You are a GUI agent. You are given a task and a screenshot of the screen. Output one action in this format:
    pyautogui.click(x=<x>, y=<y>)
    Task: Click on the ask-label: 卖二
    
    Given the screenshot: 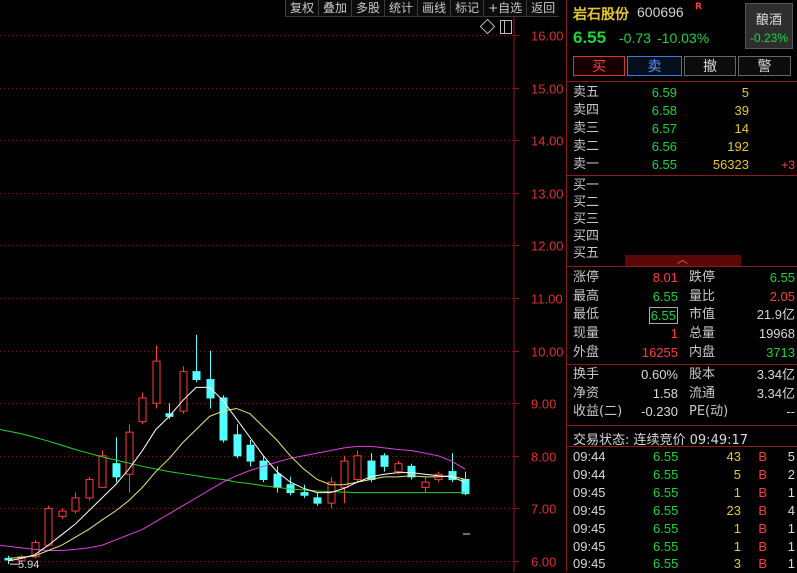 What is the action you would take?
    pyautogui.click(x=586, y=146)
    